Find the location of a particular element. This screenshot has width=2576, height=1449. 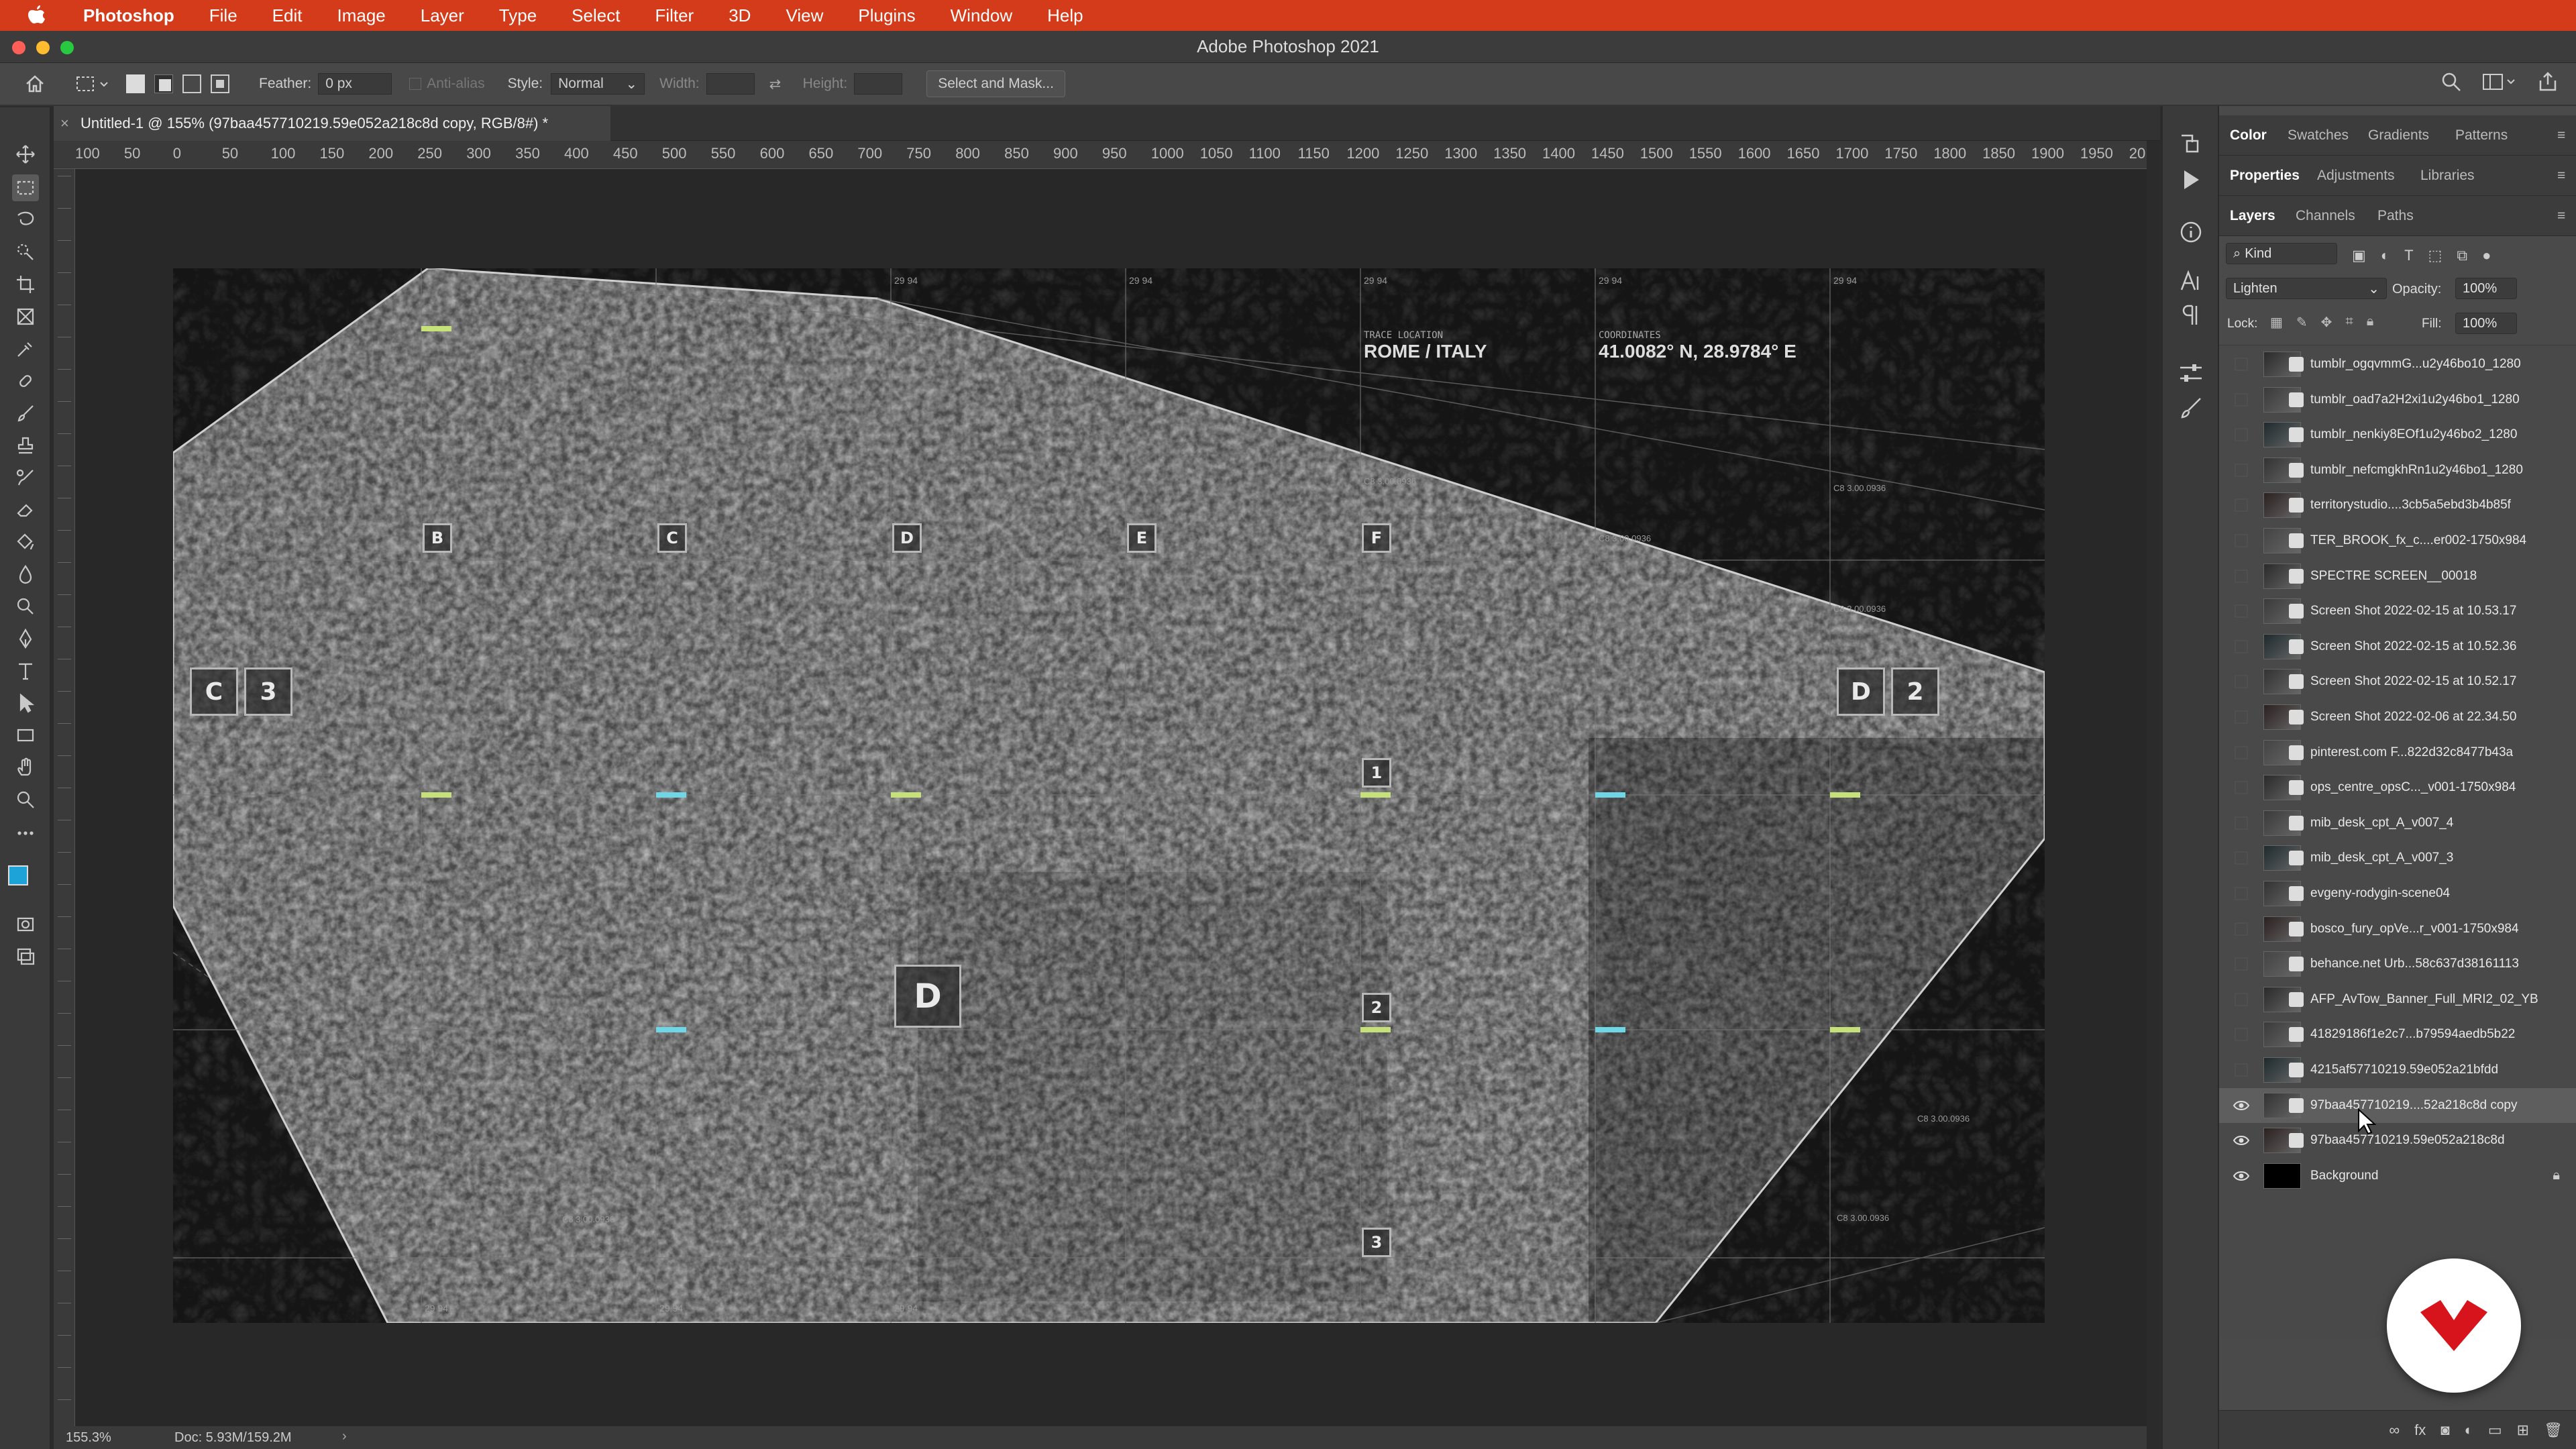

apple-icon is located at coordinates (36, 15).